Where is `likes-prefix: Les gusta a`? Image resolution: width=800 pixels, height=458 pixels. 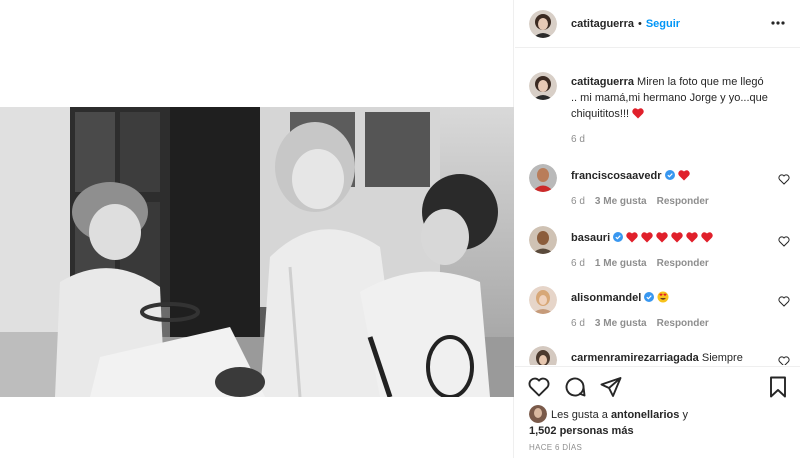
likes-prefix: Les gusta a is located at coordinates (579, 415).